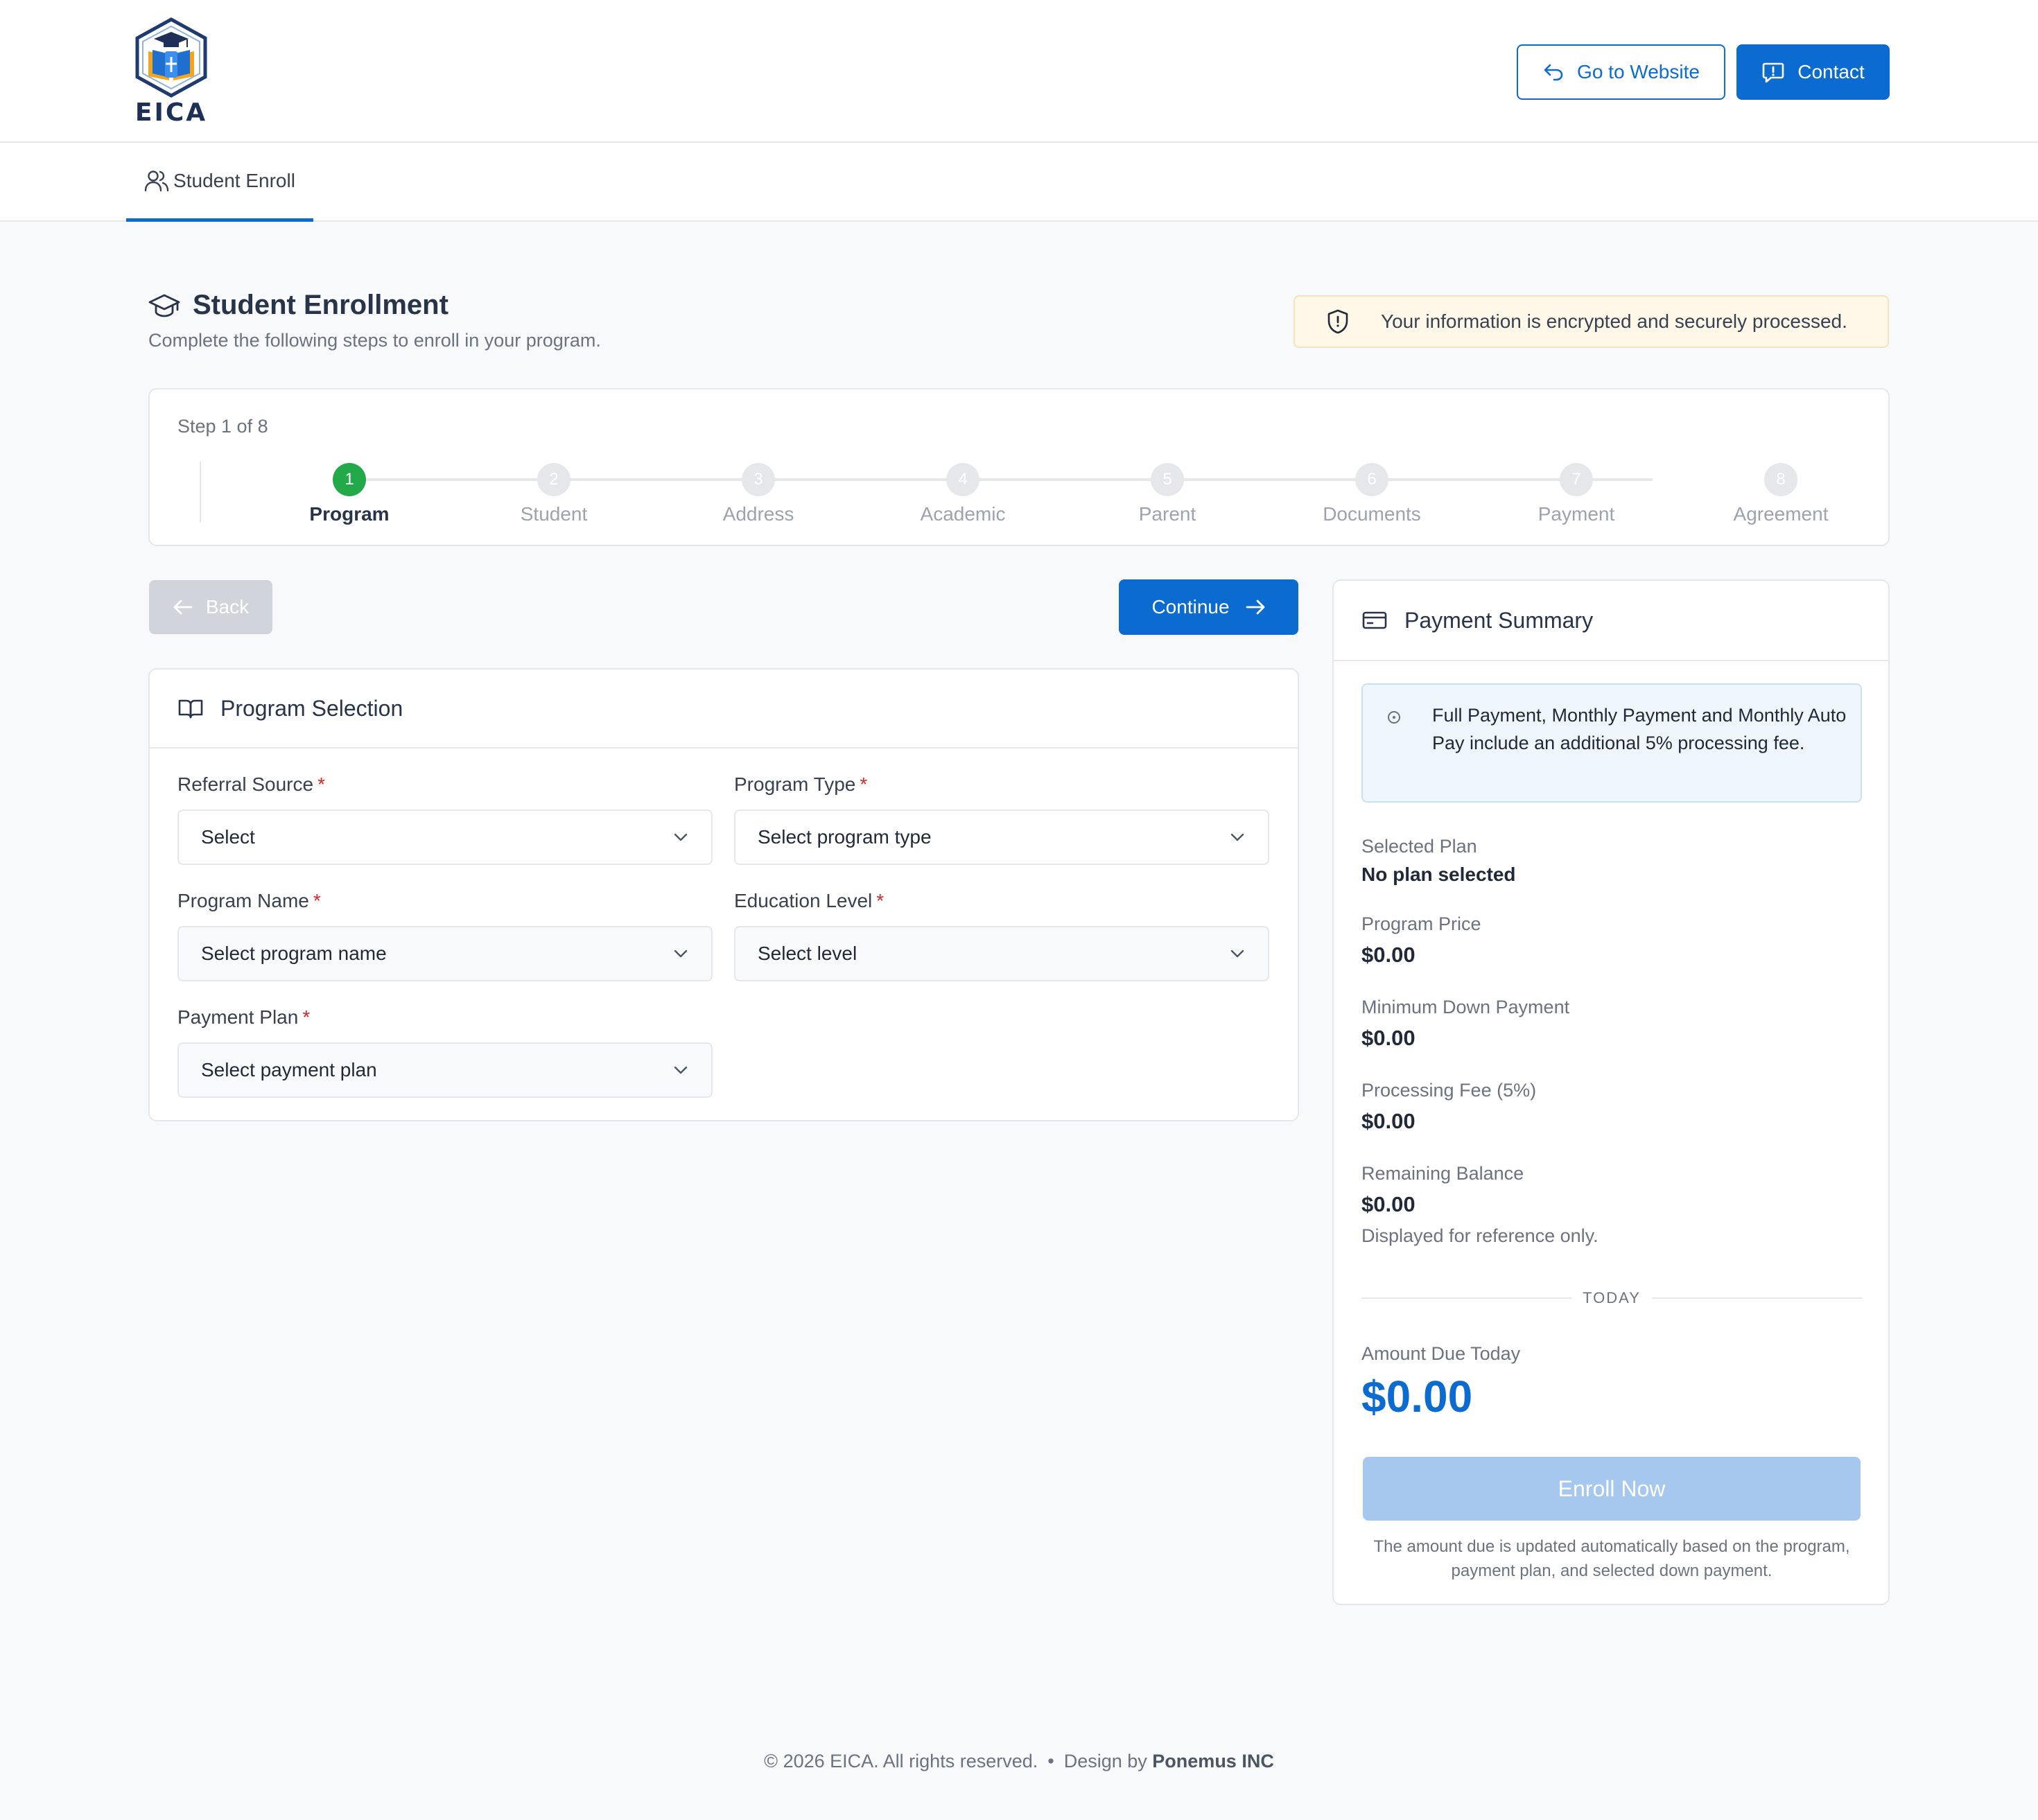  I want to click on today-divider: TODAY, so click(1612, 1298).